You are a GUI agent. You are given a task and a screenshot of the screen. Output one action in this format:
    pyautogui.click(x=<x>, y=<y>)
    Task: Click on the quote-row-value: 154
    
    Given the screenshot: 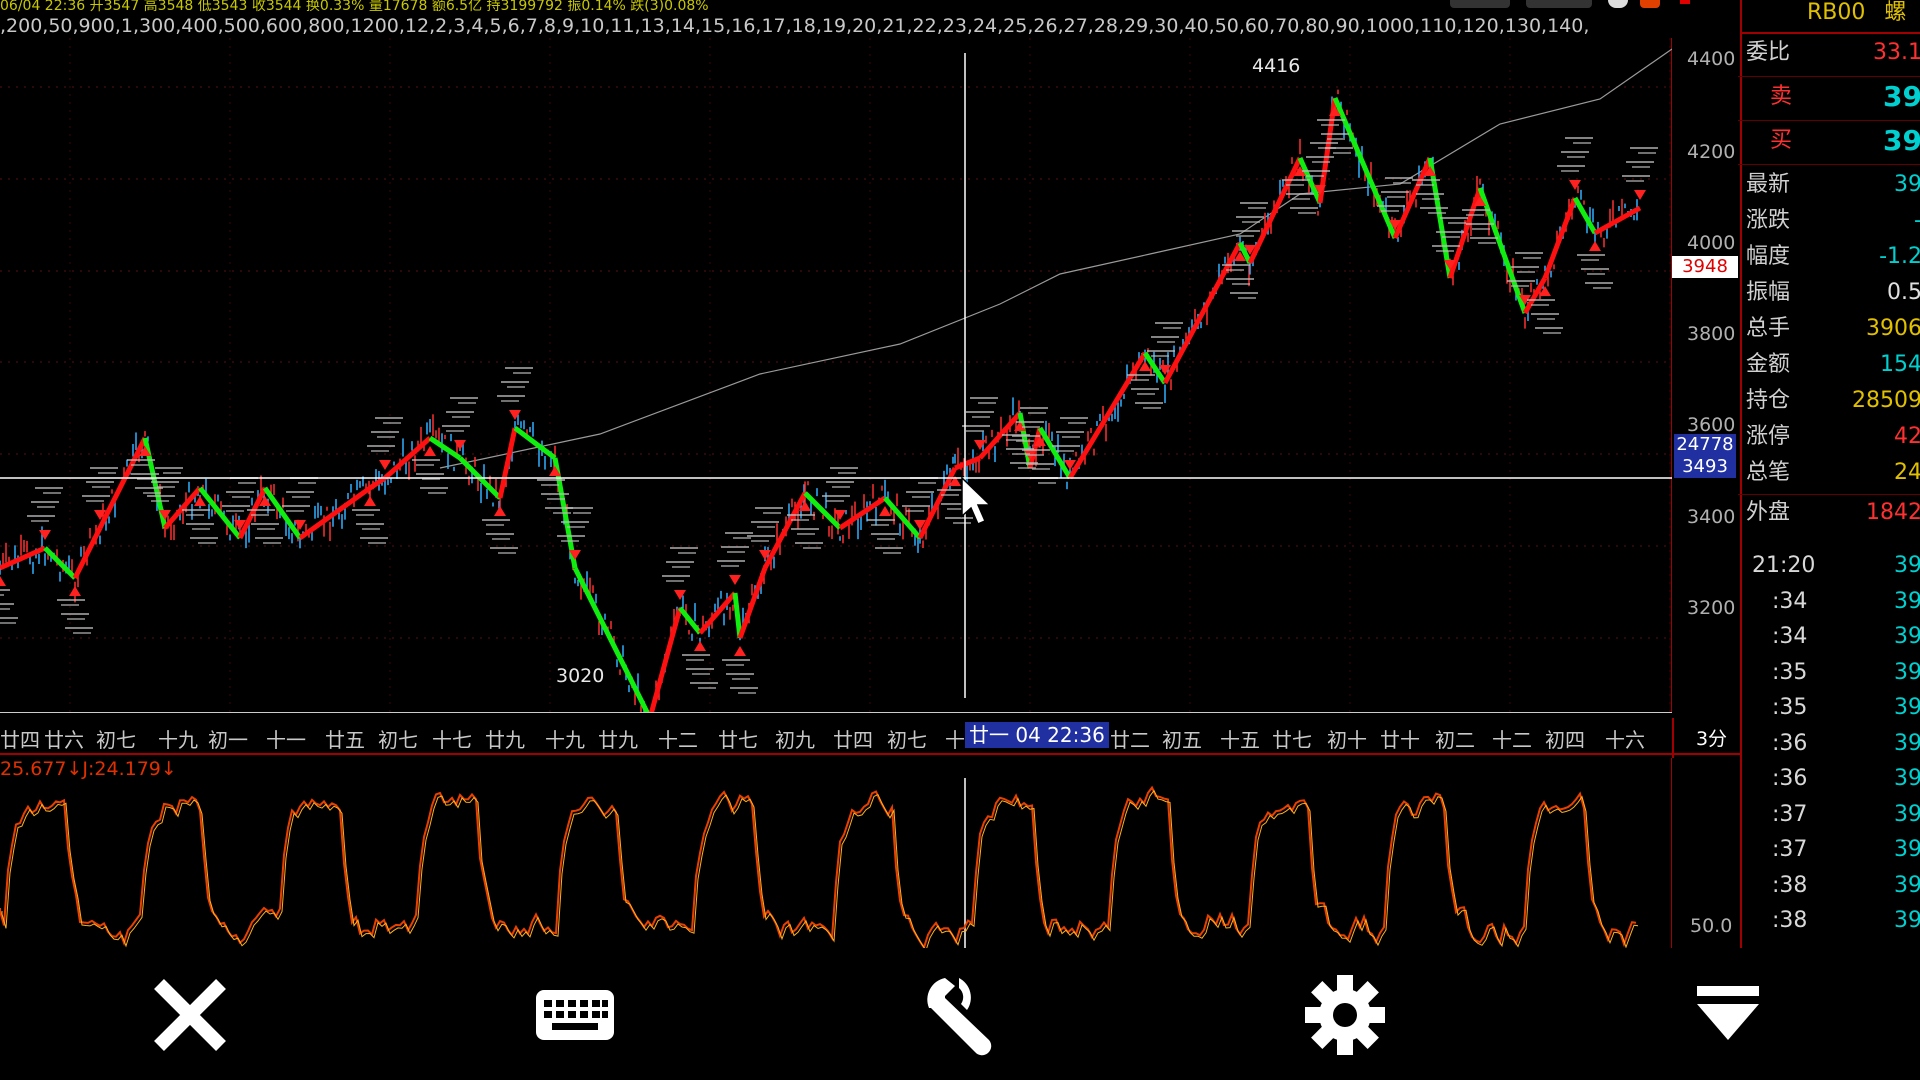 What is the action you would take?
    pyautogui.click(x=1900, y=364)
    